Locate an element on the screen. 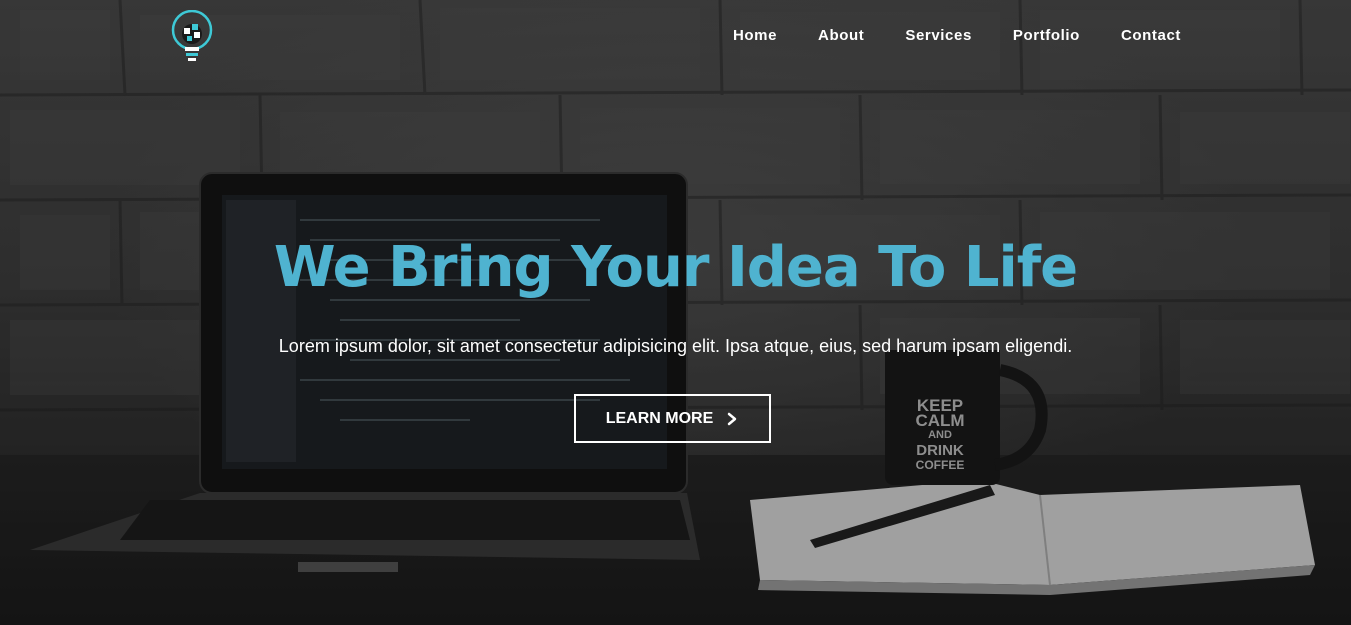  nav-about: About is located at coordinates (841, 35).